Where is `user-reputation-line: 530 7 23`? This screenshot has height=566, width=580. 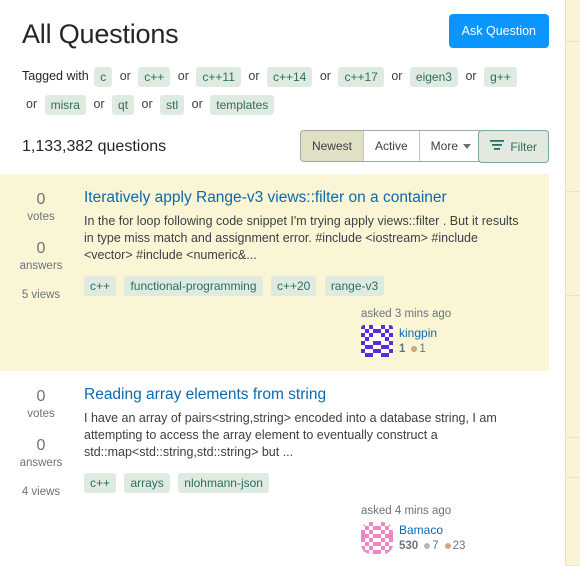 user-reputation-line: 530 7 23 is located at coordinates (432, 546).